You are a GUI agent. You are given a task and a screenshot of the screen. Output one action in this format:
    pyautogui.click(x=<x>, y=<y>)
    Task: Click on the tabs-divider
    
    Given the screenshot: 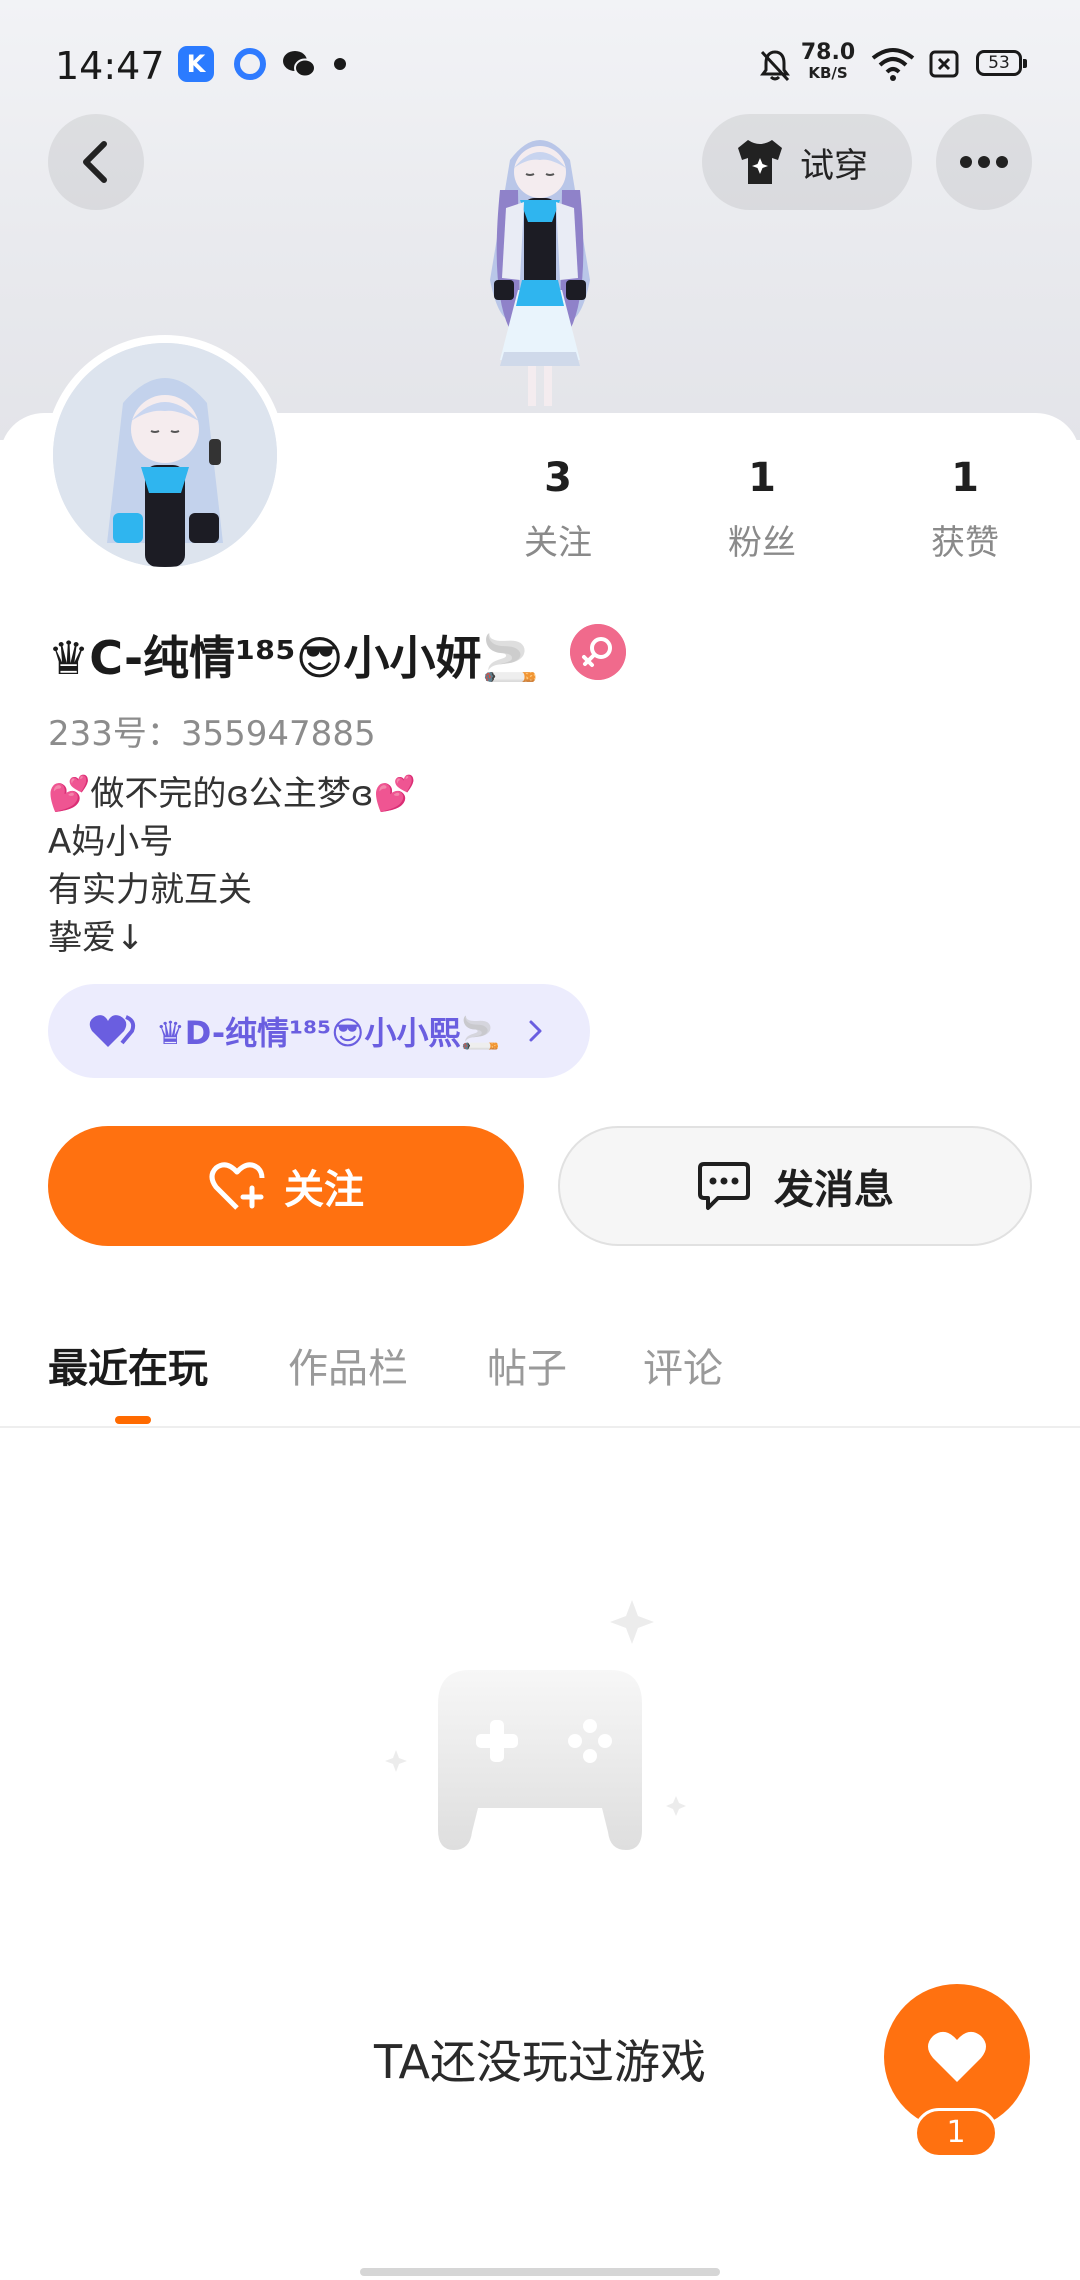 What is the action you would take?
    pyautogui.click(x=540, y=1427)
    